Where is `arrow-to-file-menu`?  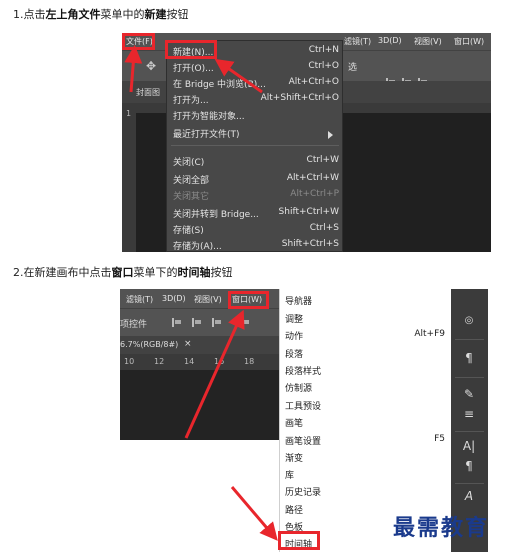
arrow-to-file-menu is located at coordinates (133, 69).